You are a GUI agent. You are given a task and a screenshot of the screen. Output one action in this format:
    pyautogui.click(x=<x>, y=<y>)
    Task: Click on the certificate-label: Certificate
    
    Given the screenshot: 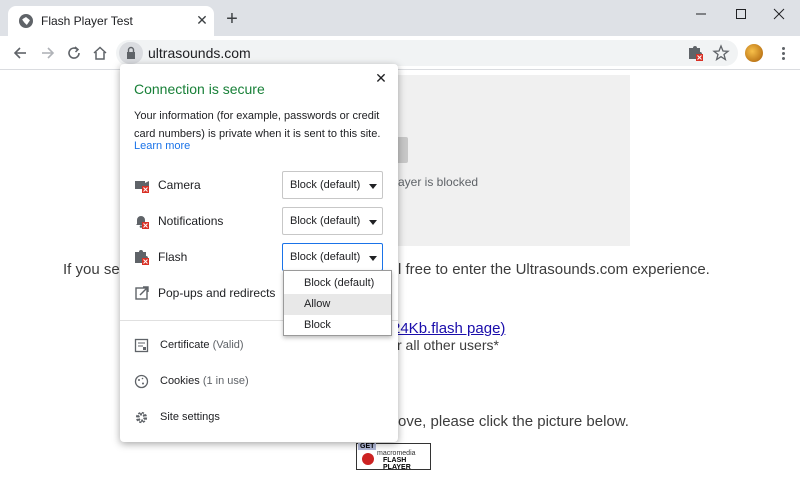 What is the action you would take?
    pyautogui.click(x=185, y=345)
    